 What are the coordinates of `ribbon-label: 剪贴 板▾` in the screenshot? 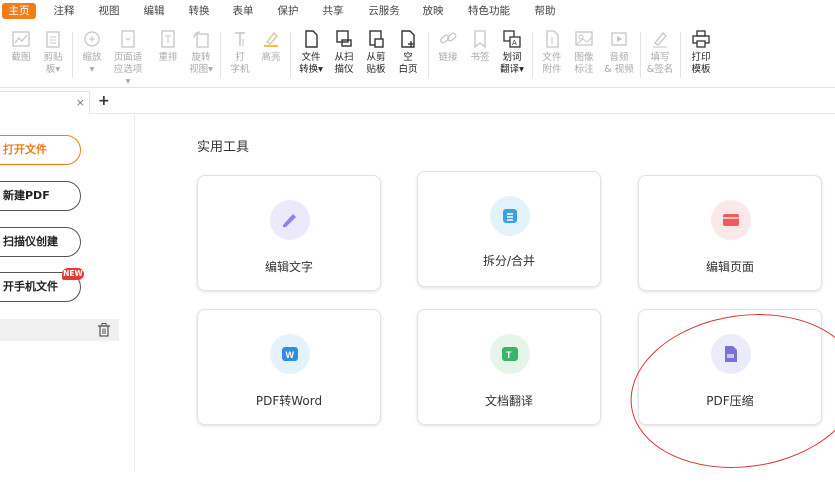 It's located at (53, 63).